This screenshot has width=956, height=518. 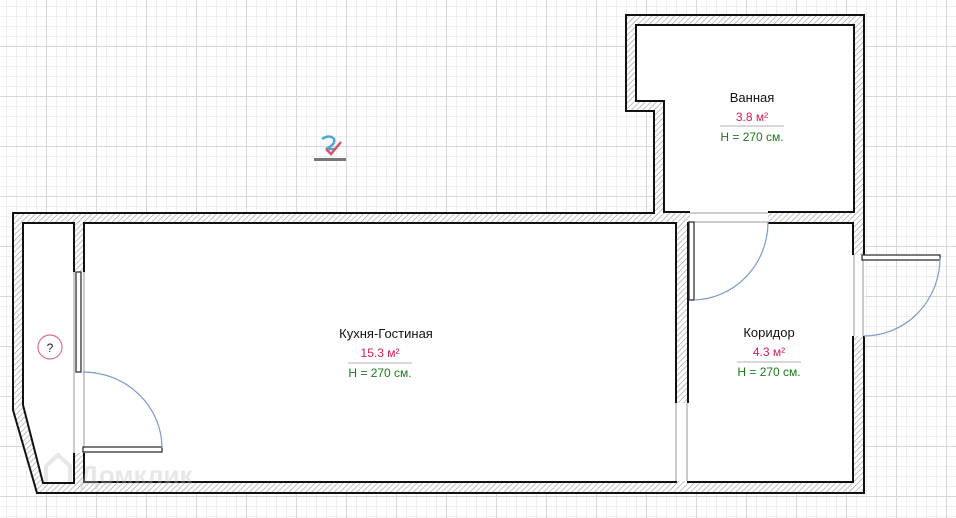 What do you see at coordinates (380, 353) in the screenshot?
I see `room-area: 15.3 м²` at bounding box center [380, 353].